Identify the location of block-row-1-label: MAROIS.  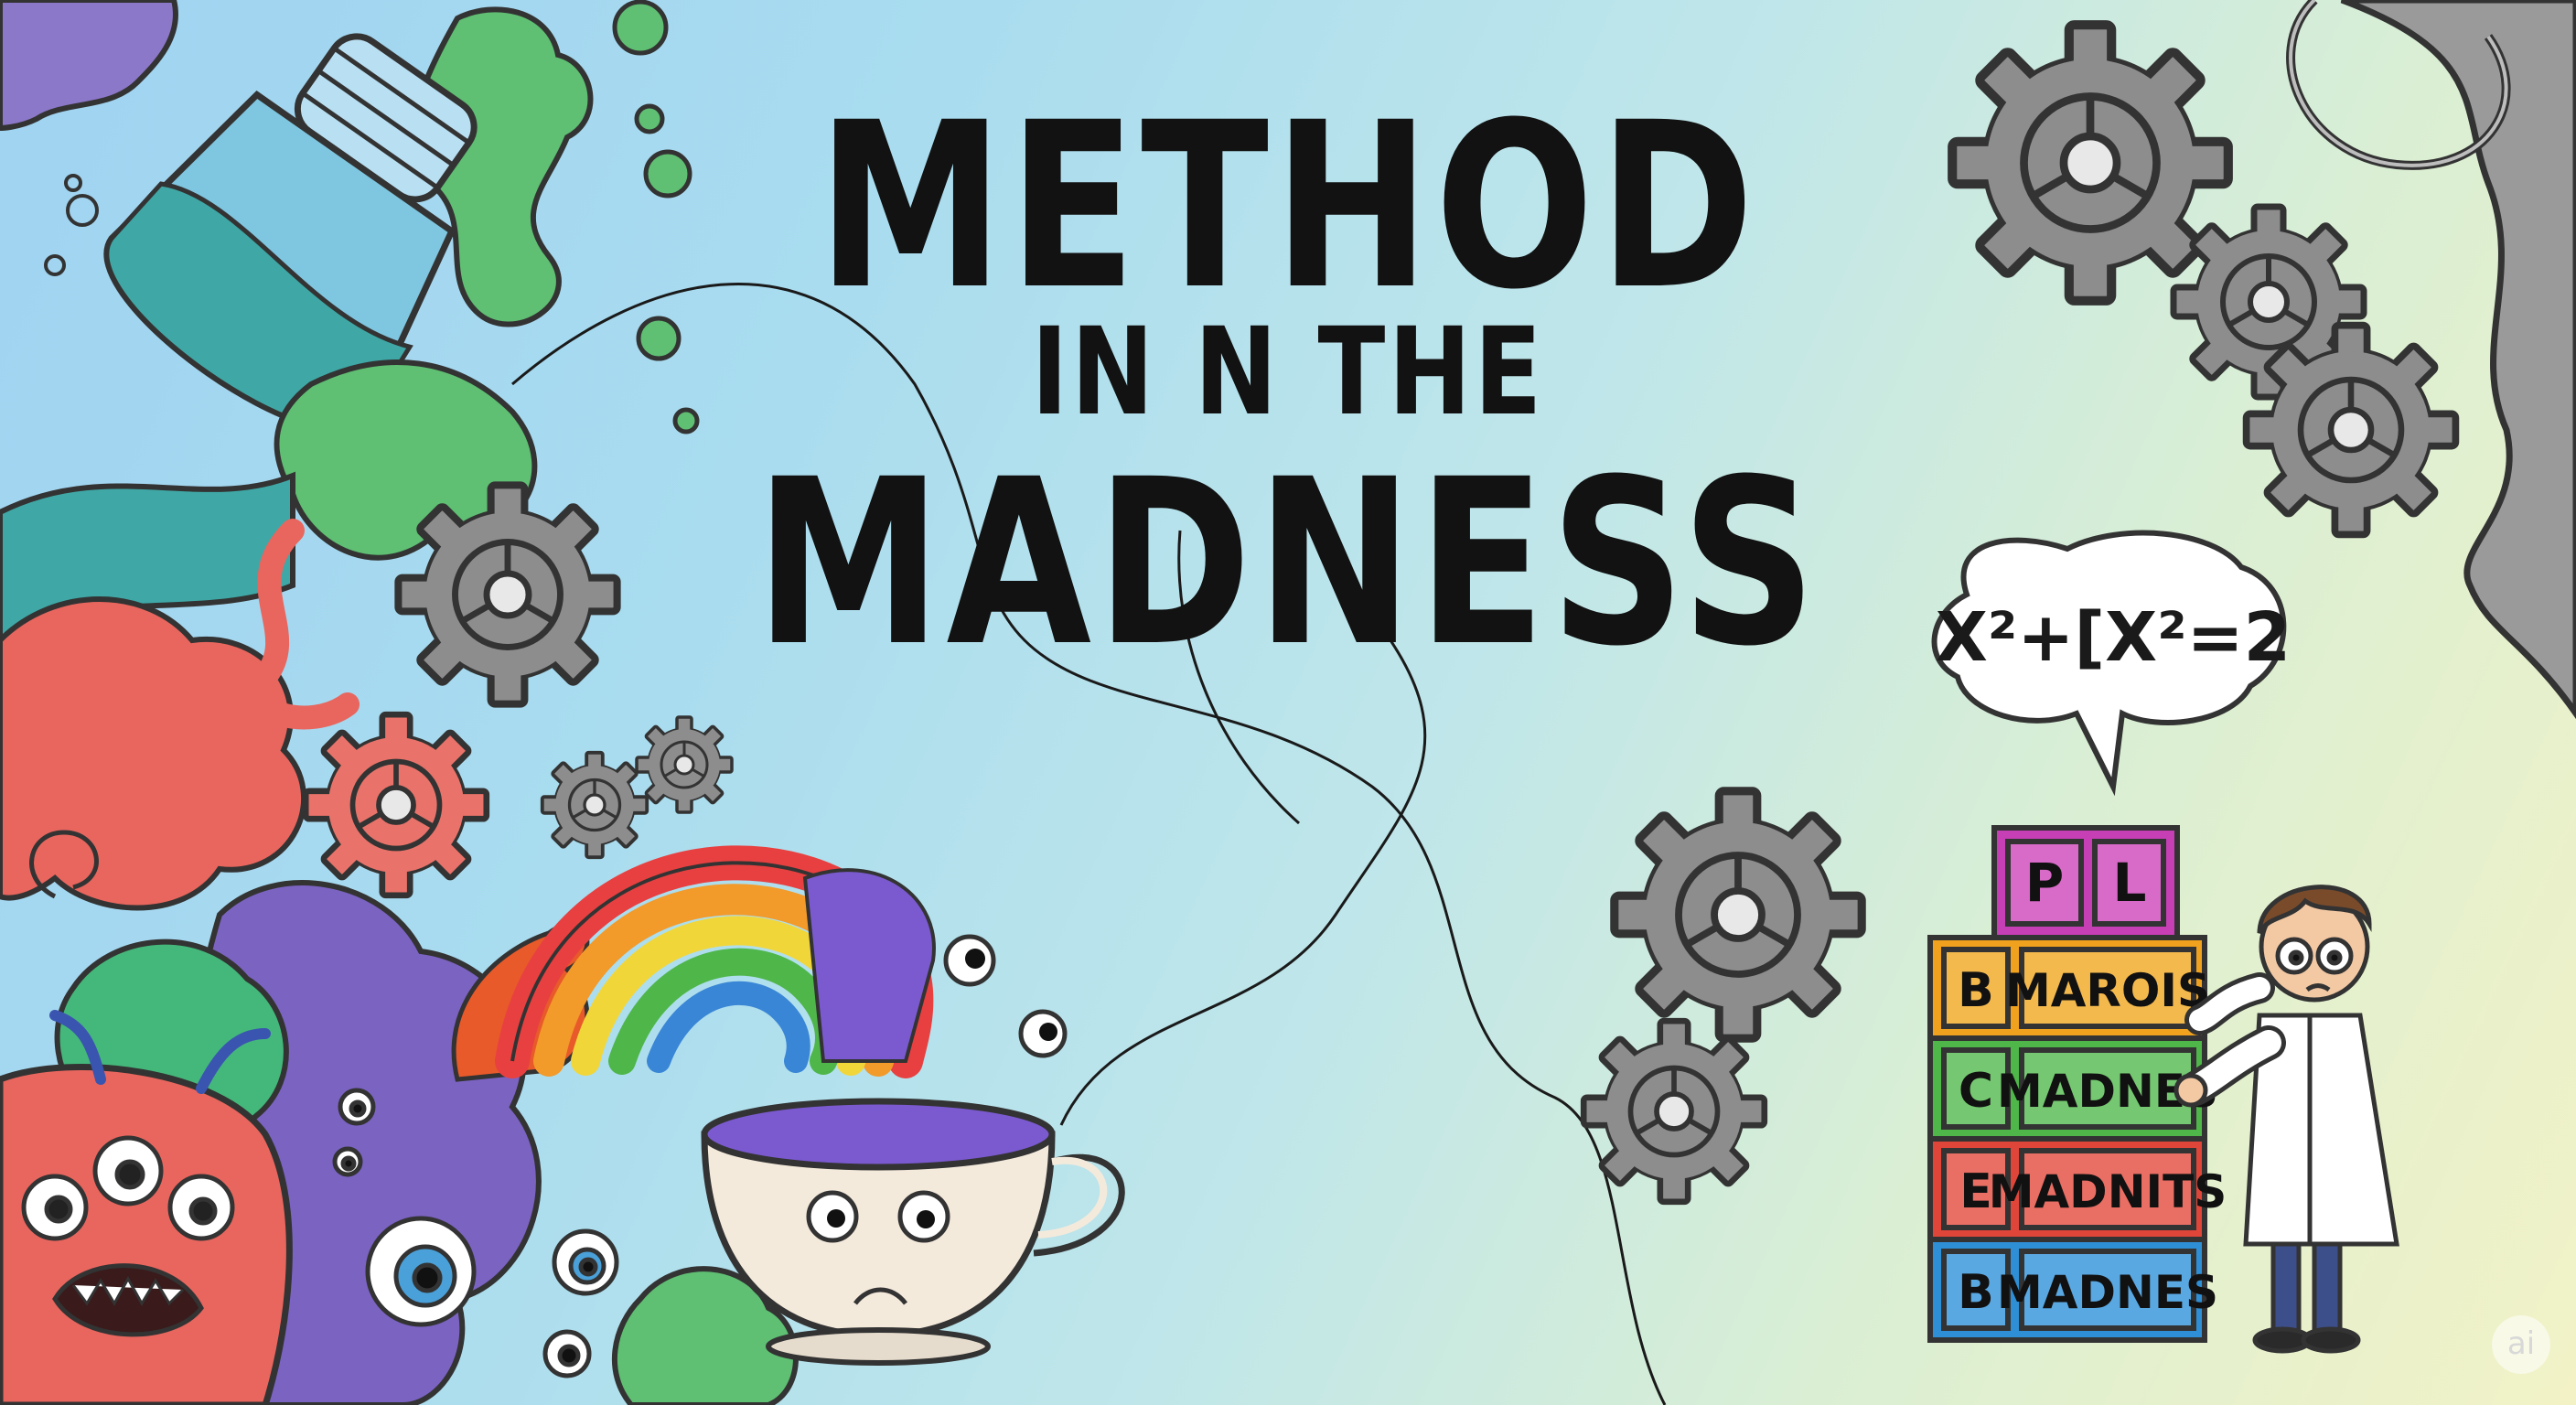
(2107, 990).